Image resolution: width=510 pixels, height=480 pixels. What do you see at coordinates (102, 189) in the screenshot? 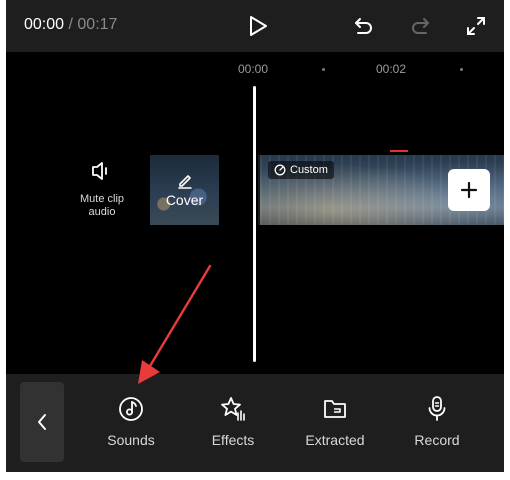
I see `mute-clip-audio-button: Mute clip audio` at bounding box center [102, 189].